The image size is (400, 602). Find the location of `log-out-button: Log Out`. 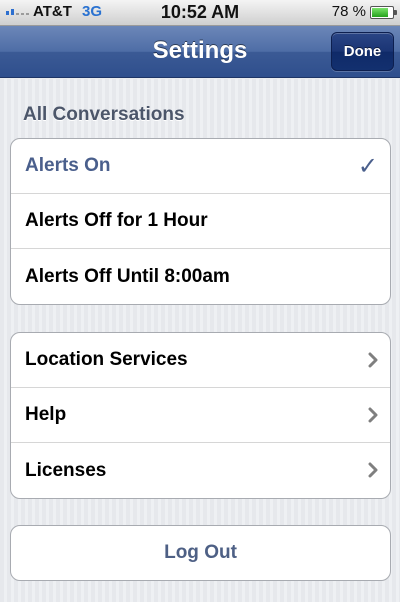

log-out-button: Log Out is located at coordinates (200, 553).